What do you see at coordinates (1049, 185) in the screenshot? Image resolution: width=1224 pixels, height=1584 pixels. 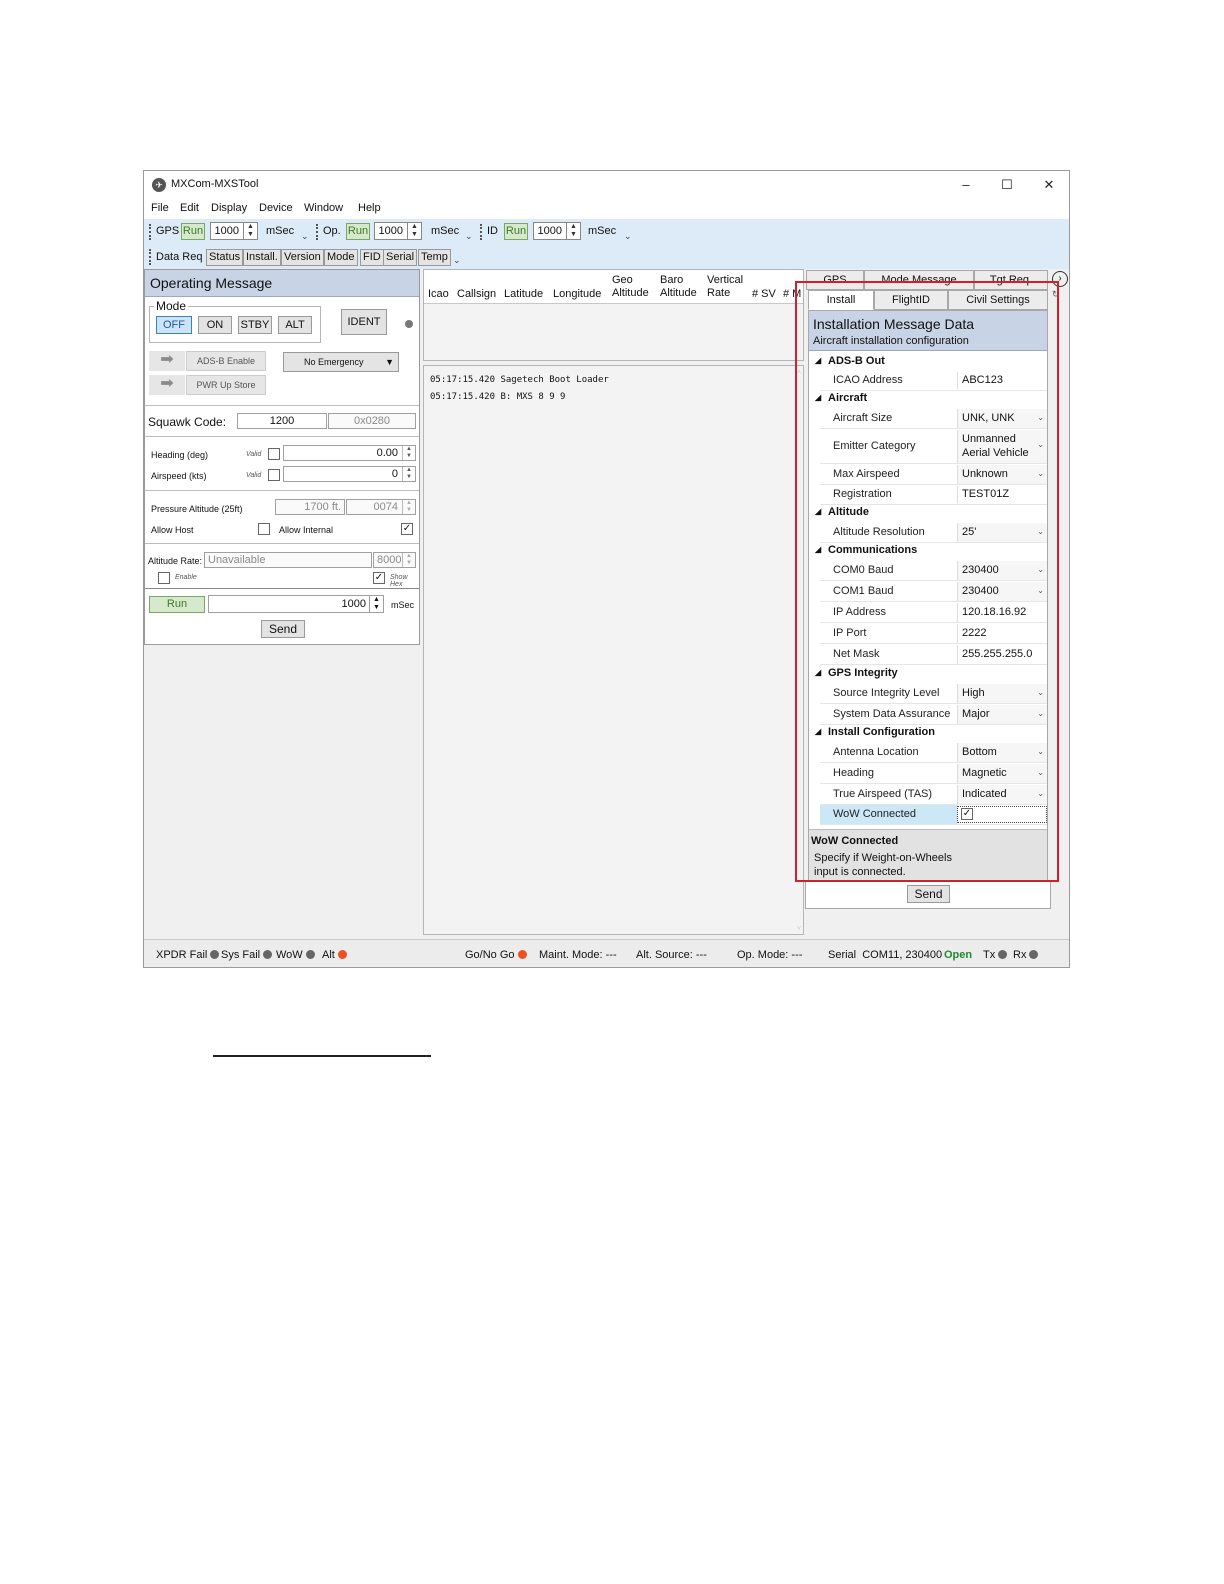 I see `close-button: ✕` at bounding box center [1049, 185].